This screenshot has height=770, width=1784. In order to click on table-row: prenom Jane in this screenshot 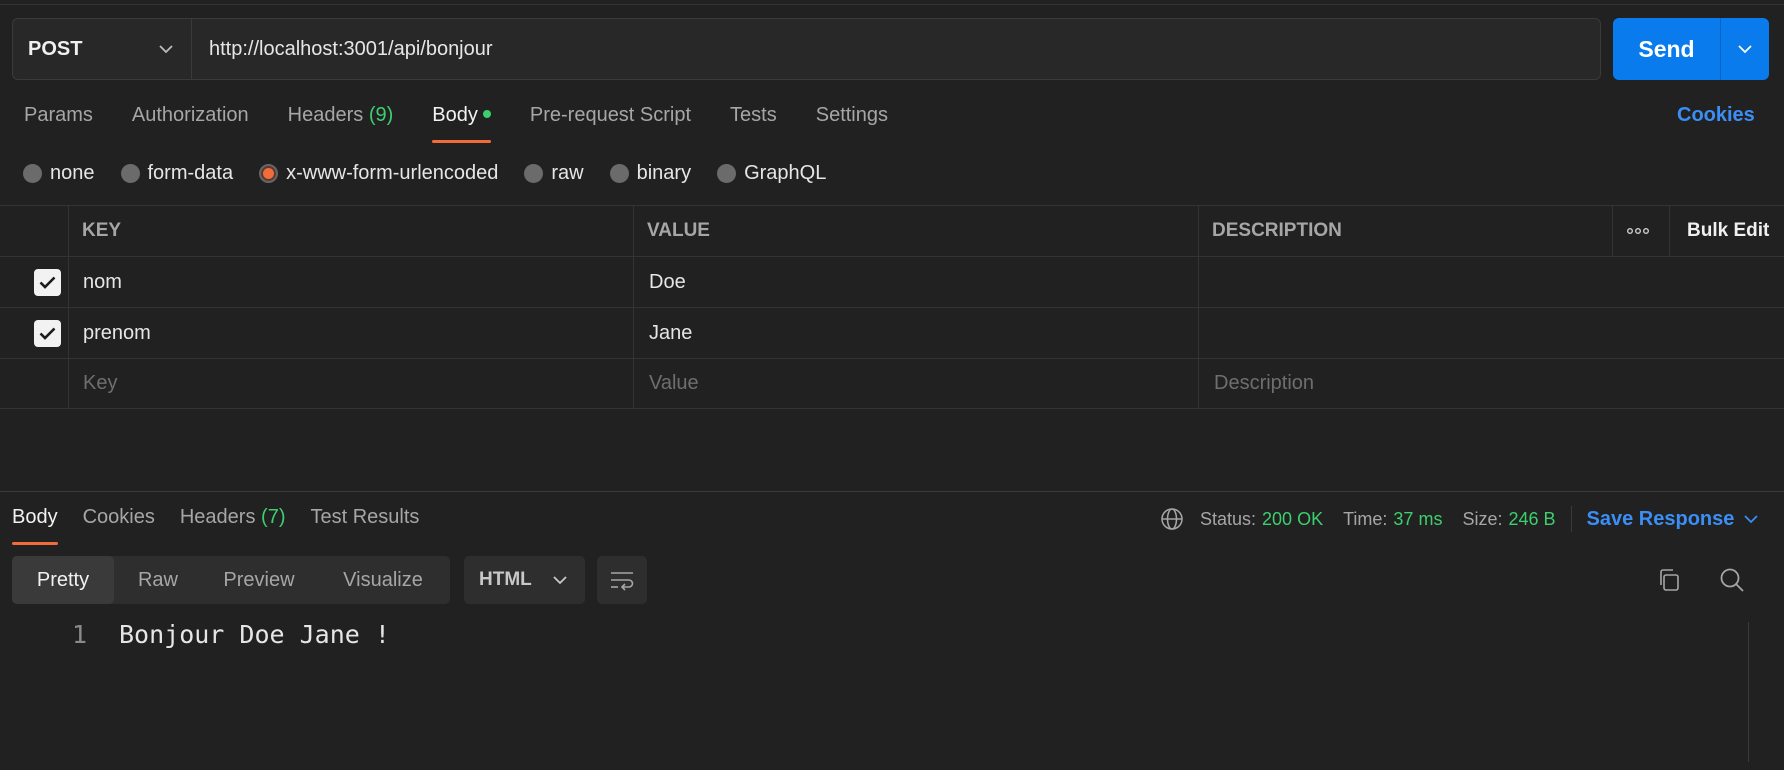, I will do `click(892, 332)`.